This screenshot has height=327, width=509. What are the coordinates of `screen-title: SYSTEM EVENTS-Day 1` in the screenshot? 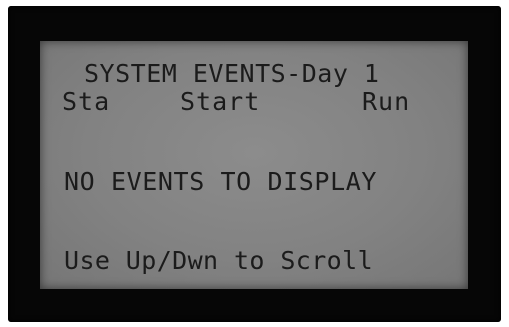 It's located at (232, 73).